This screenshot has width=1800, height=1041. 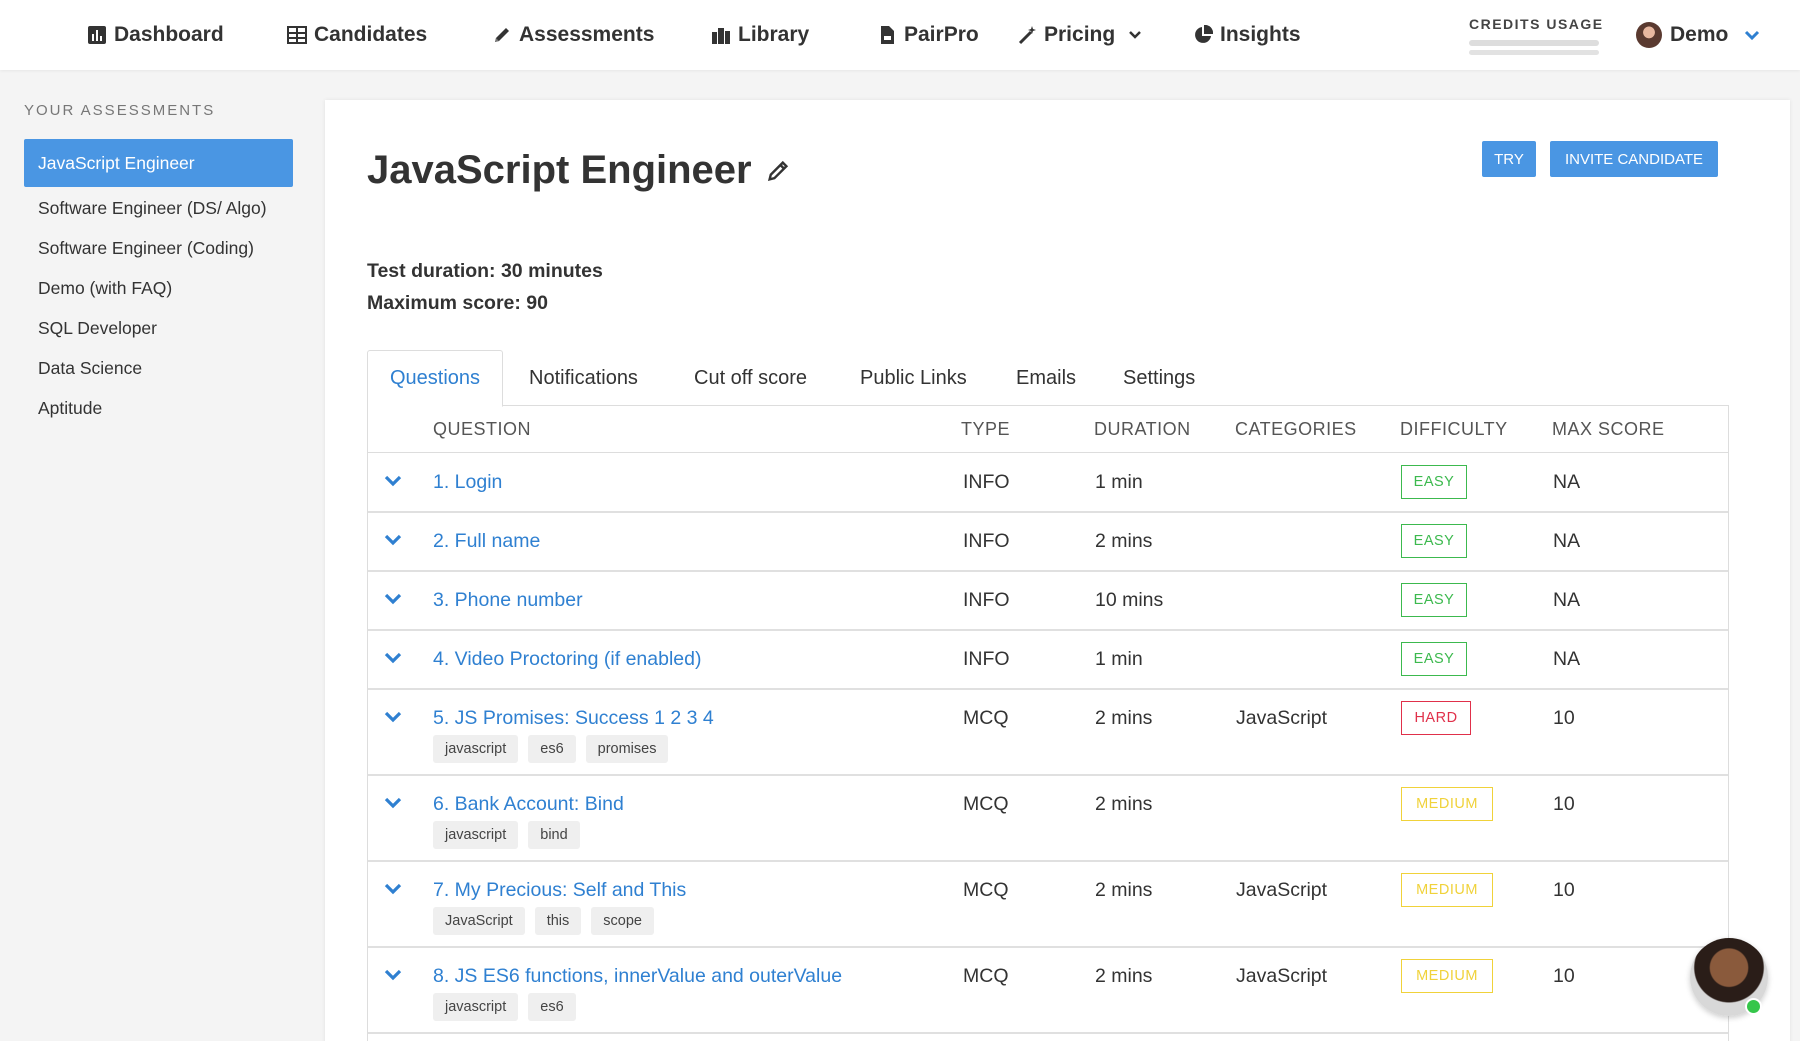 What do you see at coordinates (158, 248) in the screenshot?
I see `sidebar-item-software-engineer-coding: Software Engineer (Coding)` at bounding box center [158, 248].